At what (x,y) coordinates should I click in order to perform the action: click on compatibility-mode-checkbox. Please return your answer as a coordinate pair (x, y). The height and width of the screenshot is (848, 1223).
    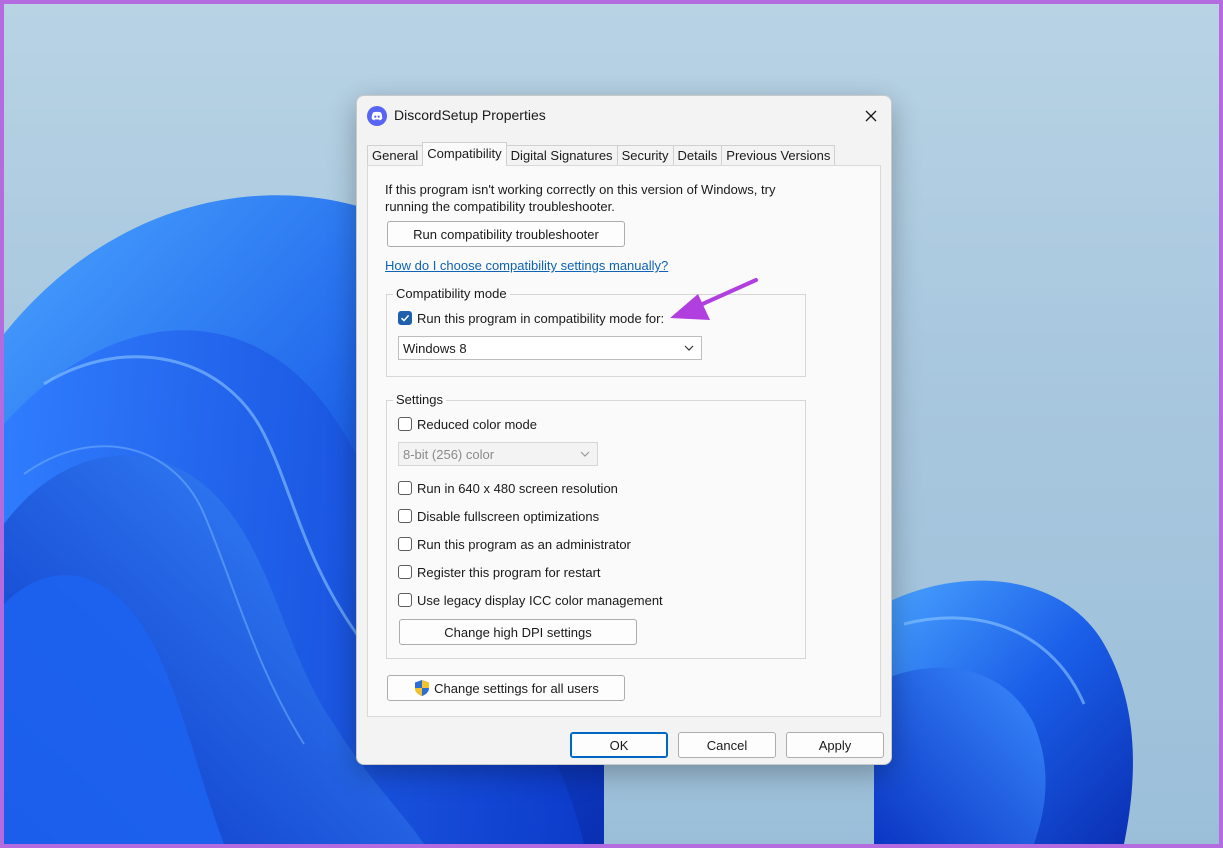
    Looking at the image, I should click on (405, 318).